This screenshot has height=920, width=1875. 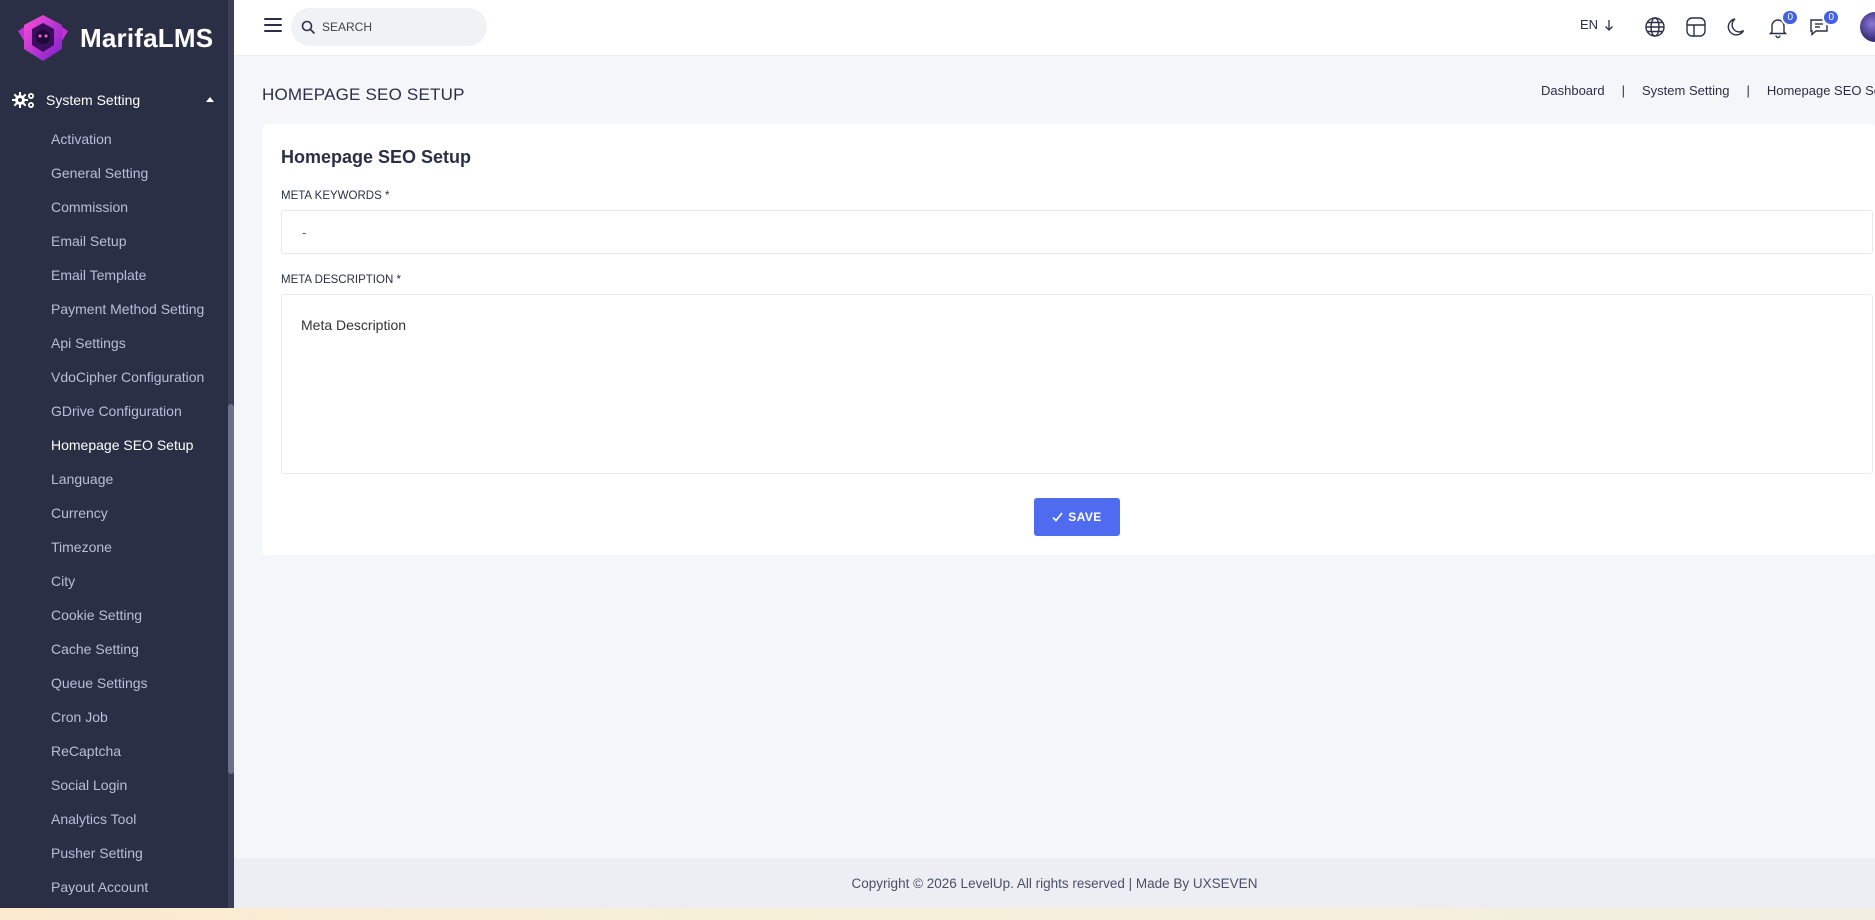 I want to click on sidebar-item-city: City, so click(x=114, y=581).